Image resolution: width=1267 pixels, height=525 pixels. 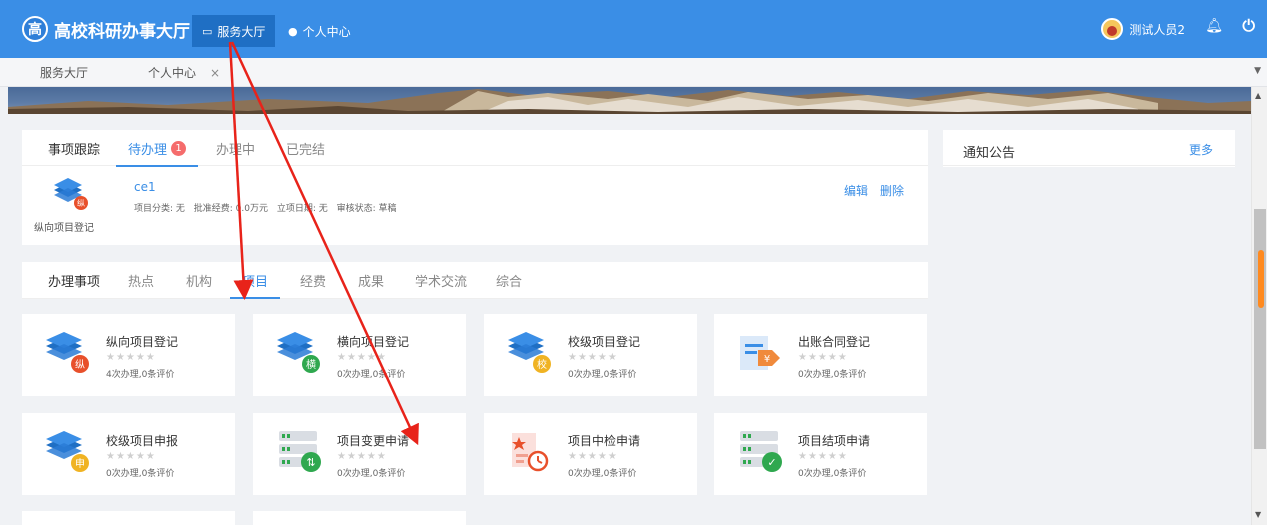 What do you see at coordinates (475, 148) in the screenshot?
I see `tracking-tabs: 事项跟踪 待办理 1 办理中 已完结` at bounding box center [475, 148].